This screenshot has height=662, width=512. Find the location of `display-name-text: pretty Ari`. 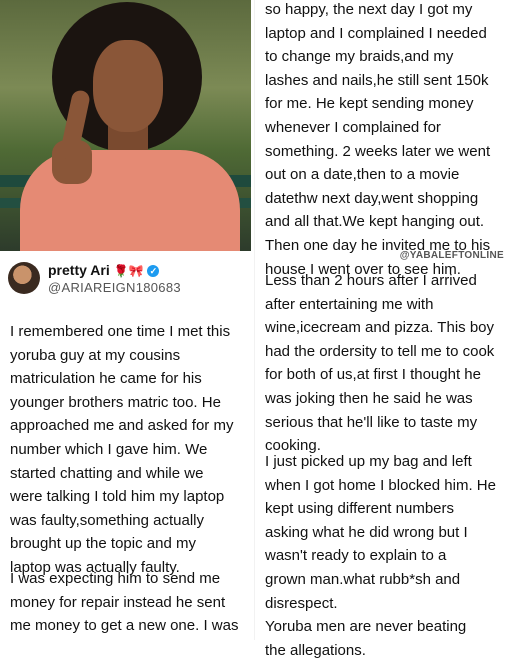

display-name-text: pretty Ari is located at coordinates (79, 270).